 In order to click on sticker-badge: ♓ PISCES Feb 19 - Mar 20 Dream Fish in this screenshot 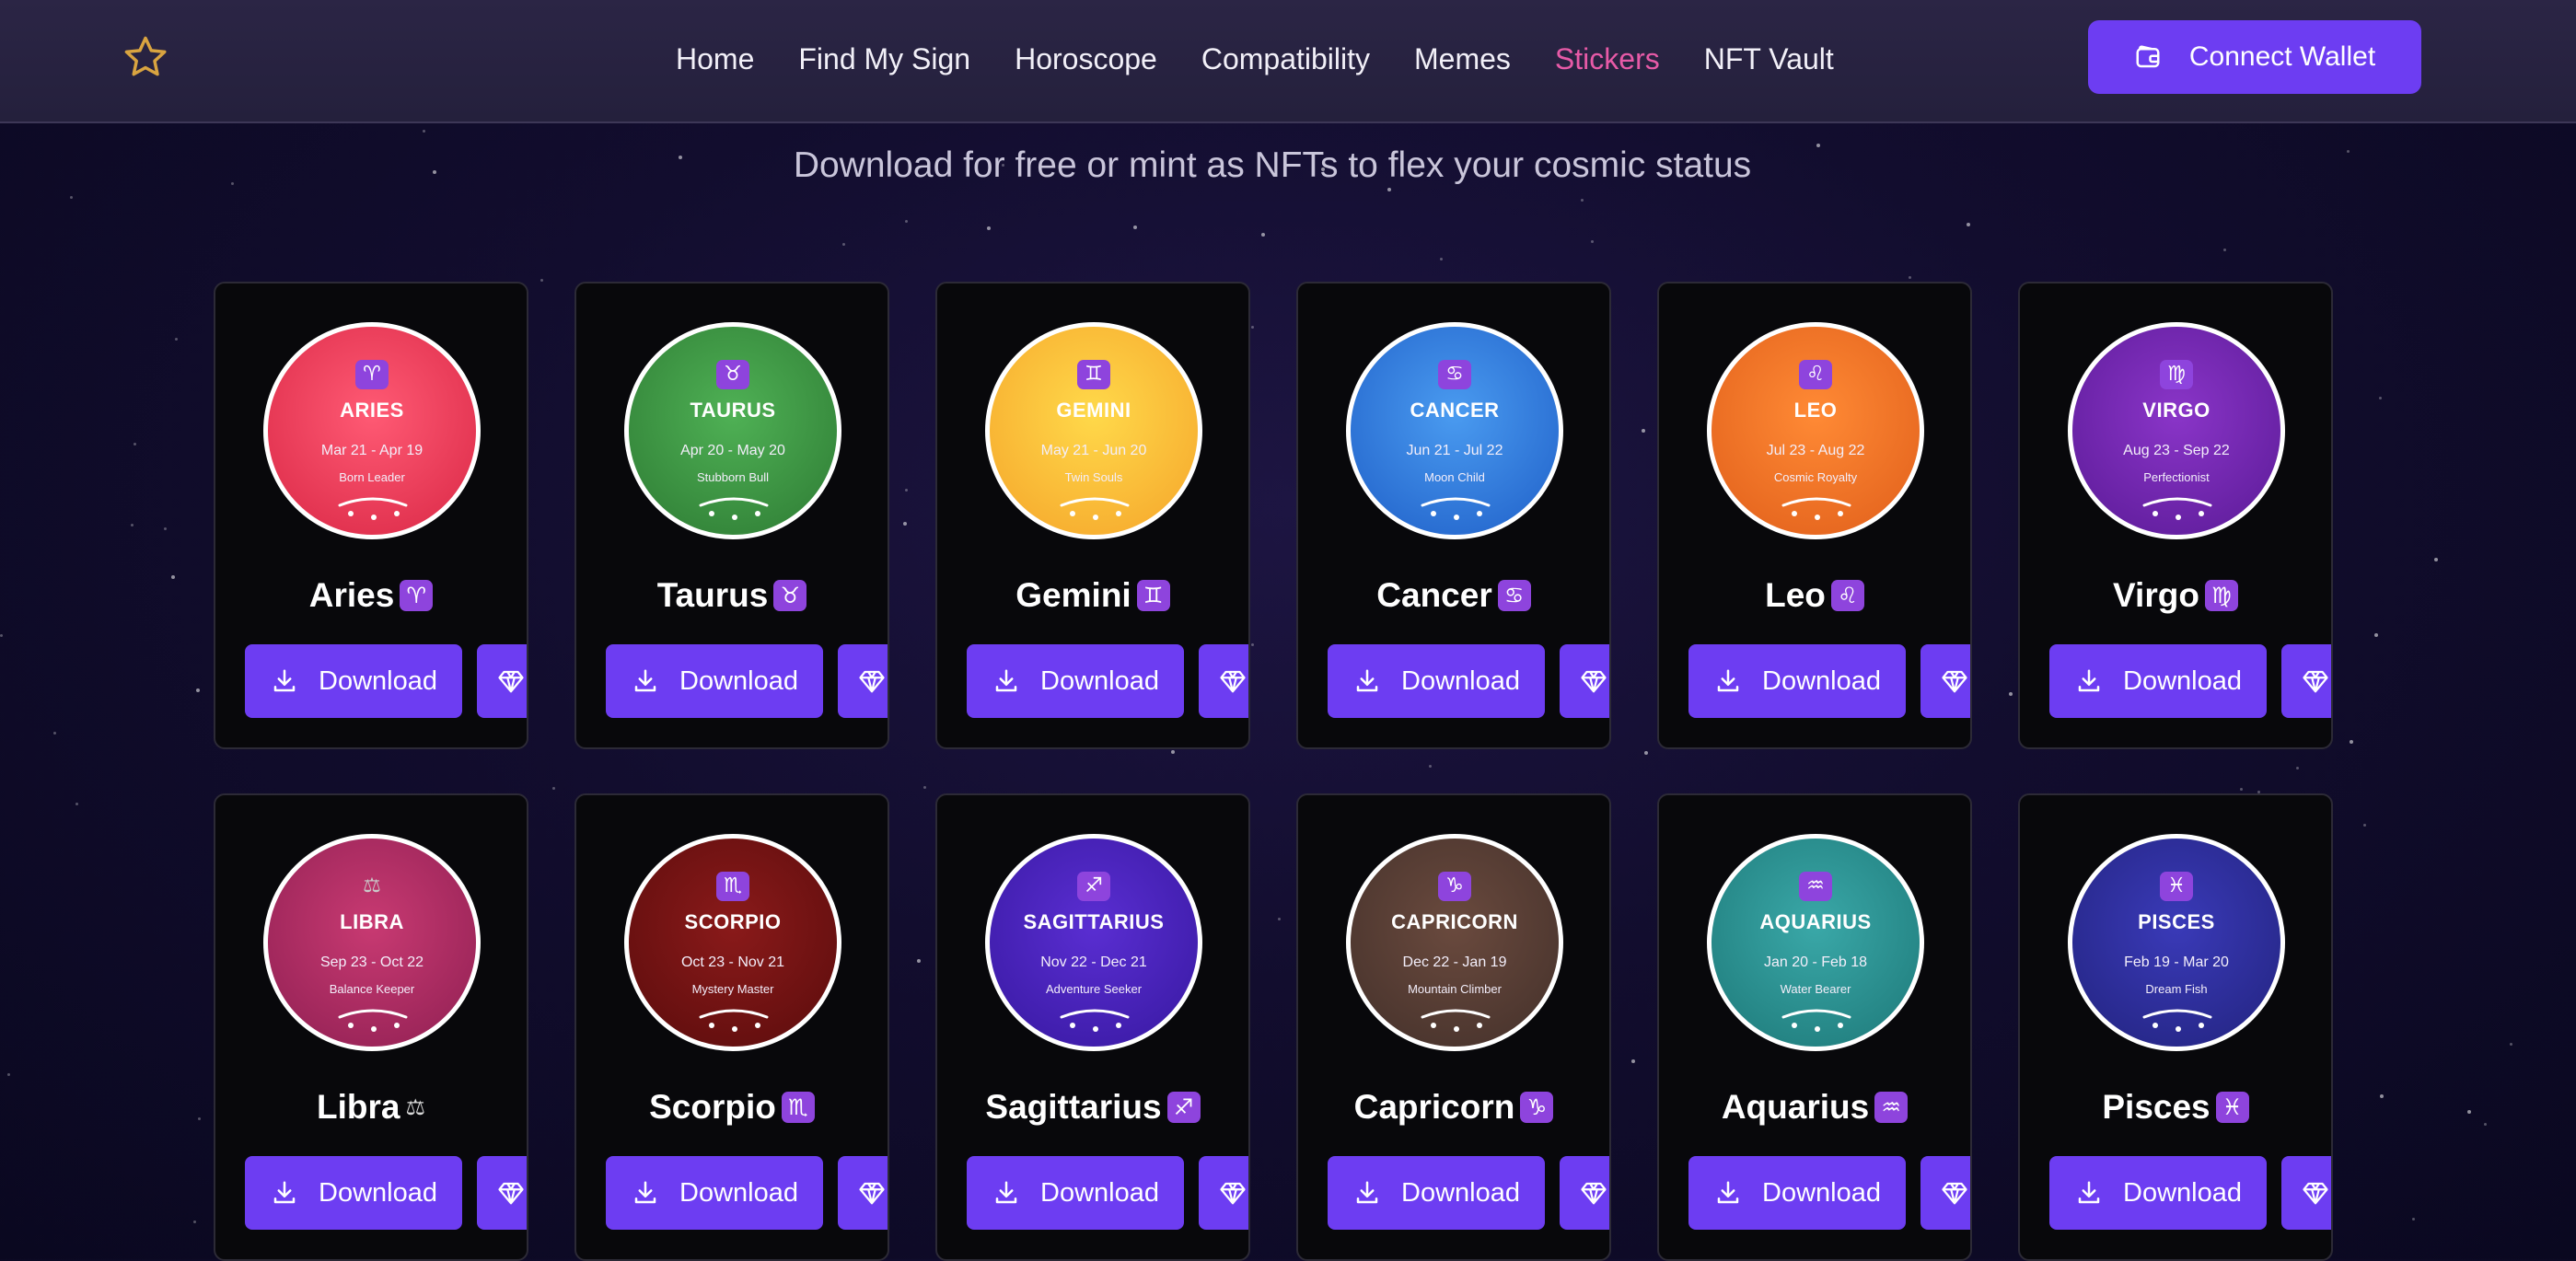, I will do `click(2176, 942)`.